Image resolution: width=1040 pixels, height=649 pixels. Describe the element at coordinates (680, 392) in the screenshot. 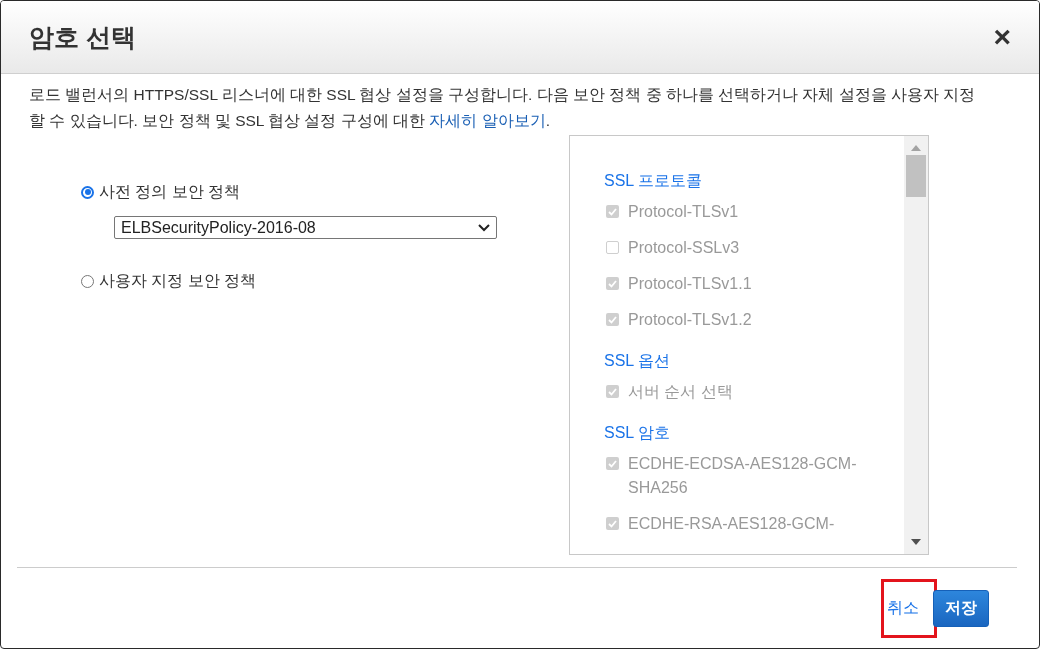

I see `checkbox-label: 서버 순서 선택` at that location.